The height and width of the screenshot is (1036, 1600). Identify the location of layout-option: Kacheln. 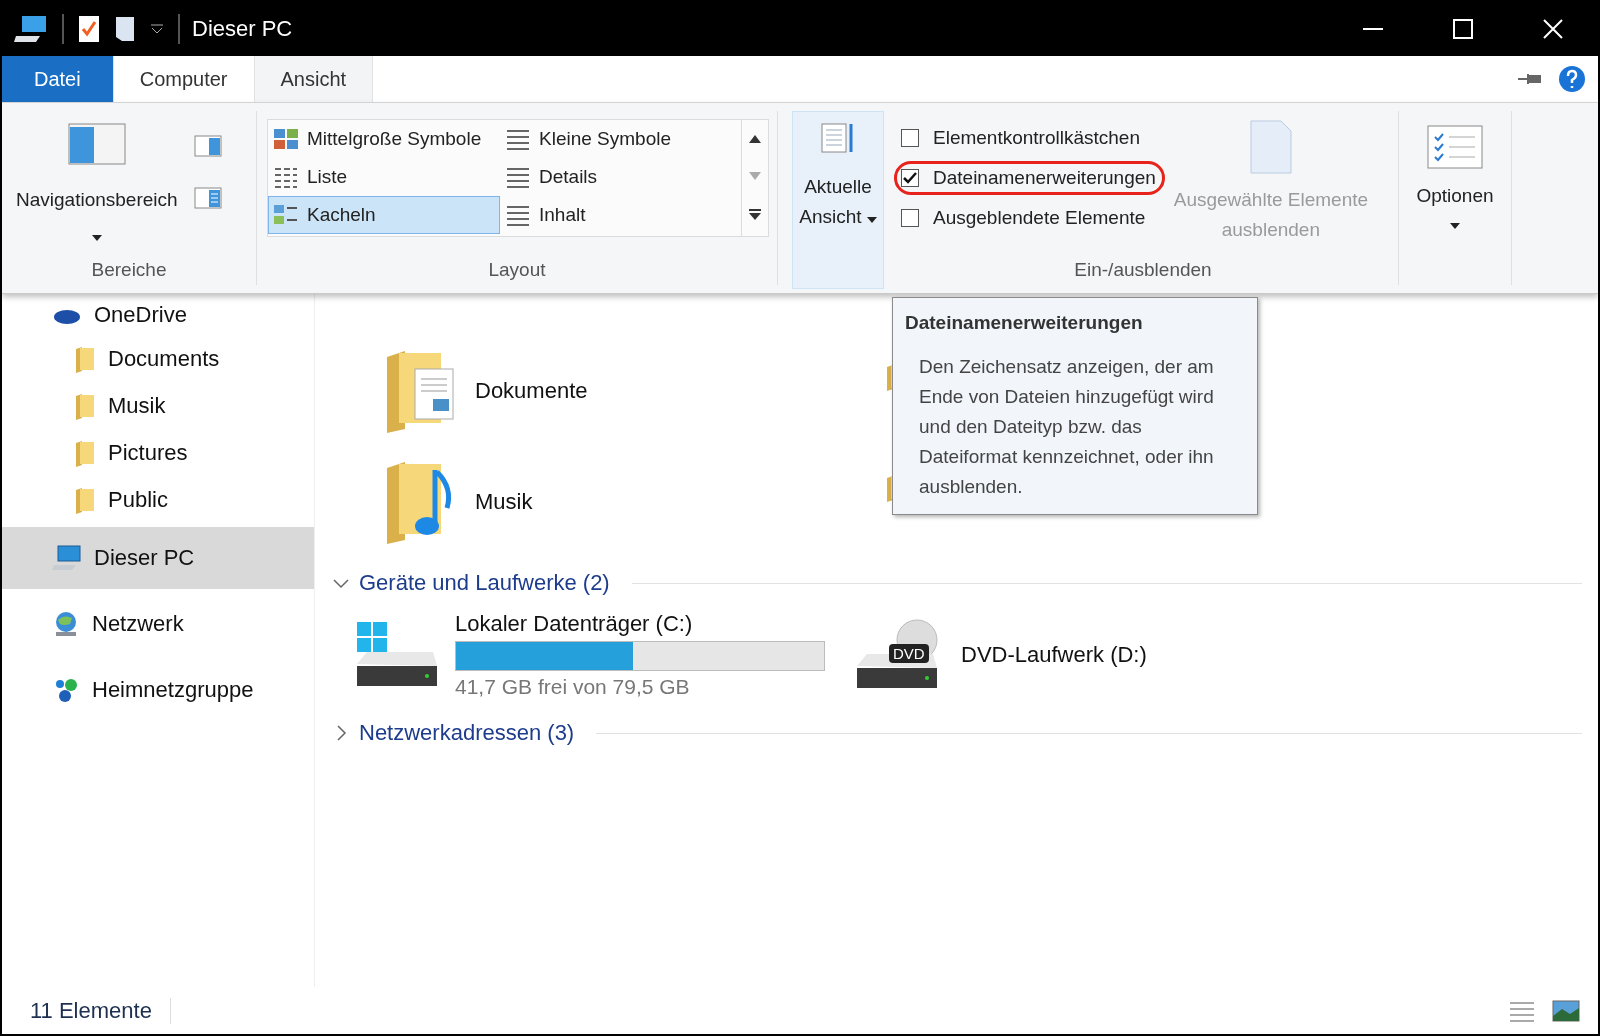
(384, 215).